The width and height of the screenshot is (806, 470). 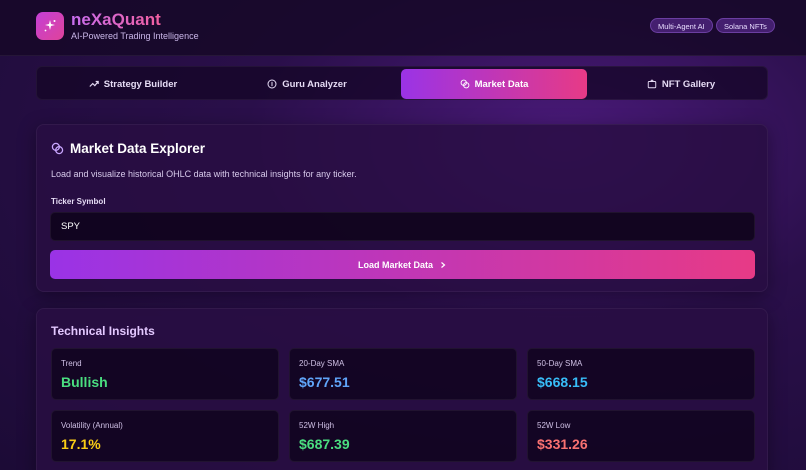 I want to click on card-value: $687.39, so click(x=324, y=444).